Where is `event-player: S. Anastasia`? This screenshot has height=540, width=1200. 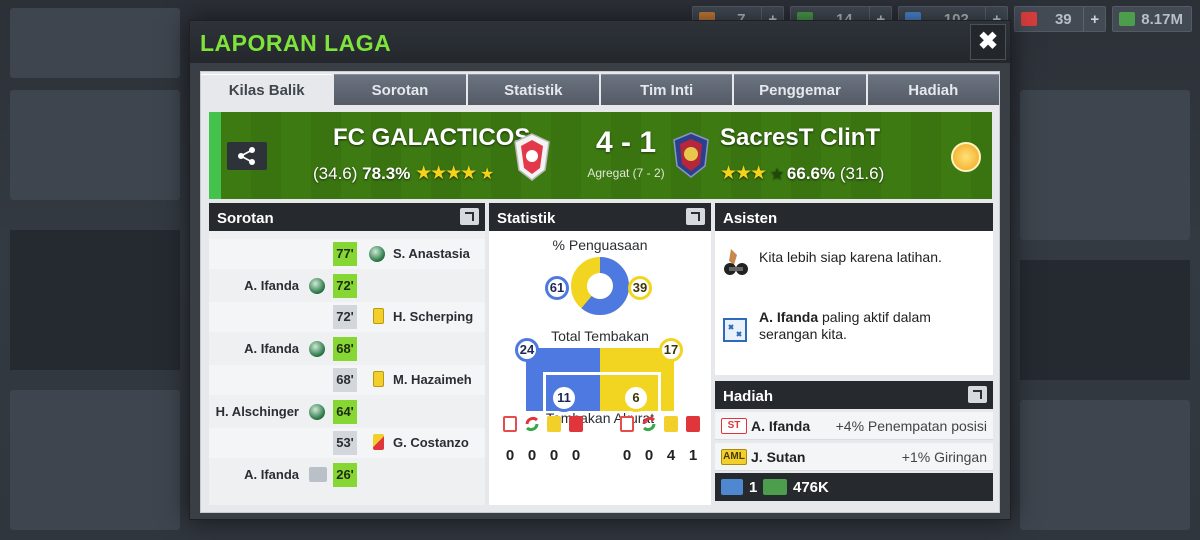 event-player: S. Anastasia is located at coordinates (431, 253).